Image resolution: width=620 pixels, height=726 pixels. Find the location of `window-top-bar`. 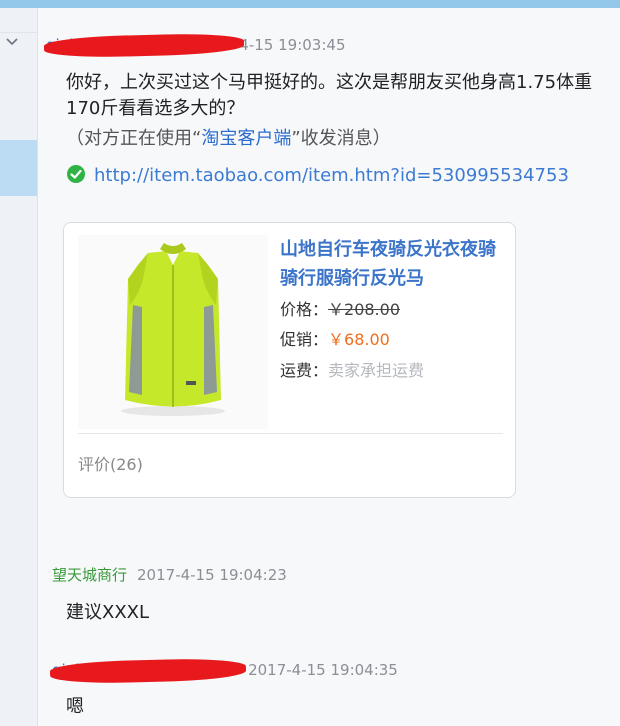

window-top-bar is located at coordinates (310, 4).